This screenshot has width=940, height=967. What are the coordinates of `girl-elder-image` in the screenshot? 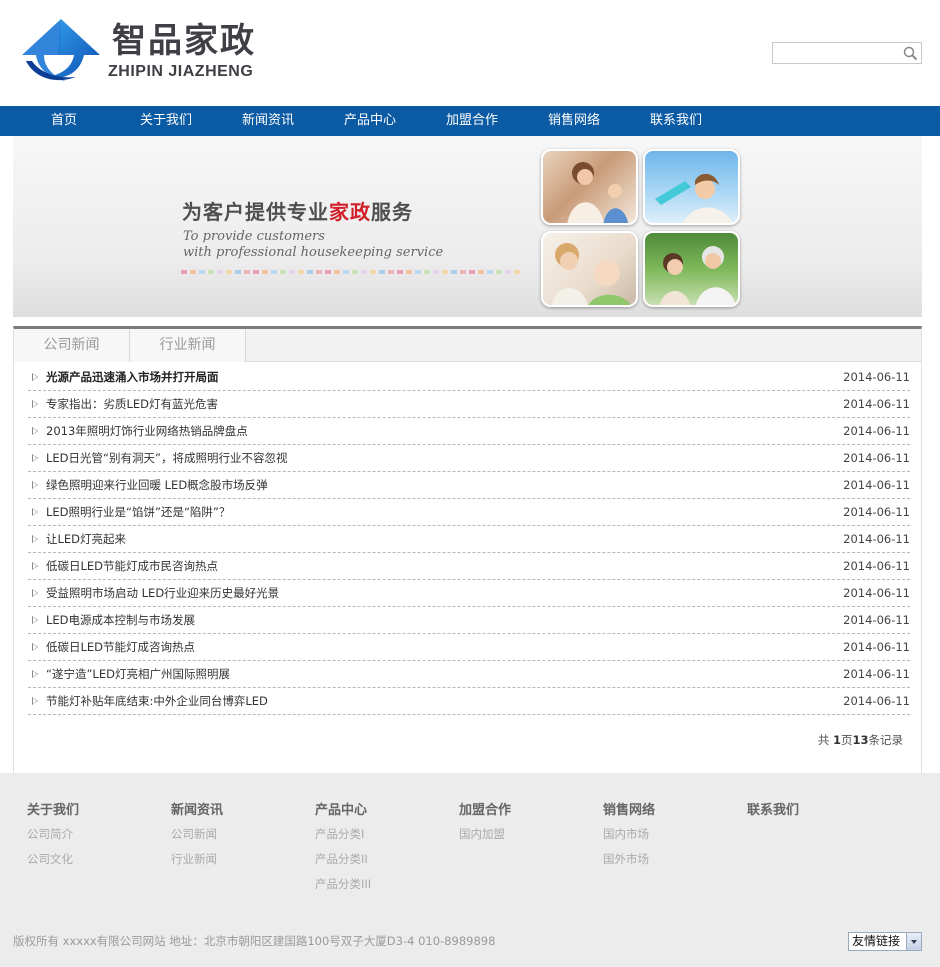 It's located at (697, 275).